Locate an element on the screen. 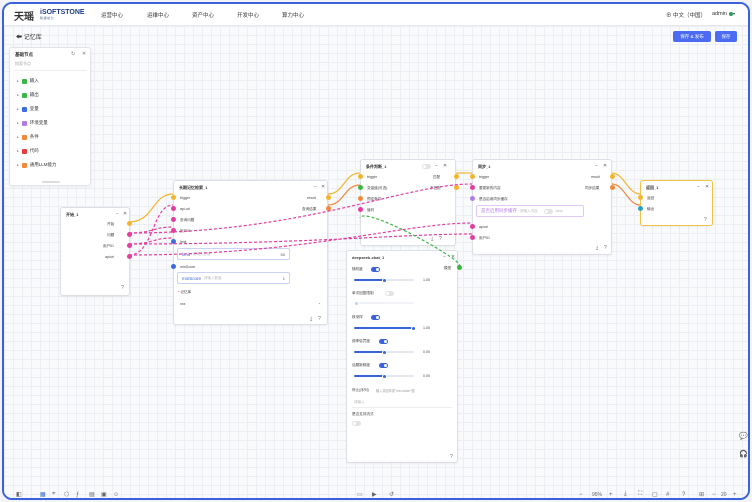 The width and height of the screenshot is (752, 502). port-in-api-url is located at coordinates (173, 208).